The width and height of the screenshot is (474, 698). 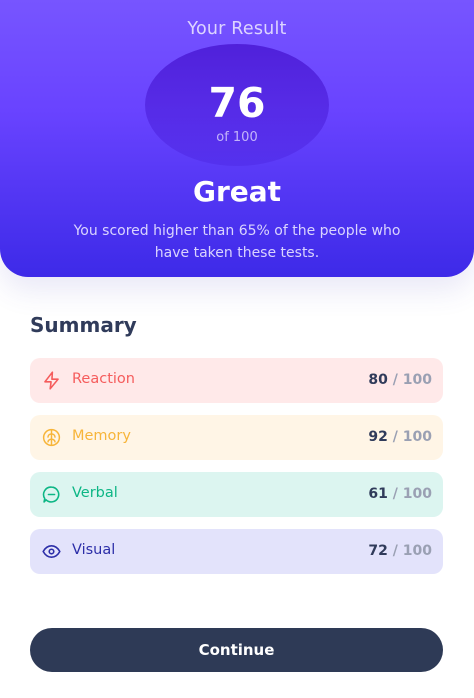 What do you see at coordinates (236, 650) in the screenshot?
I see `continue-button: Continue` at bounding box center [236, 650].